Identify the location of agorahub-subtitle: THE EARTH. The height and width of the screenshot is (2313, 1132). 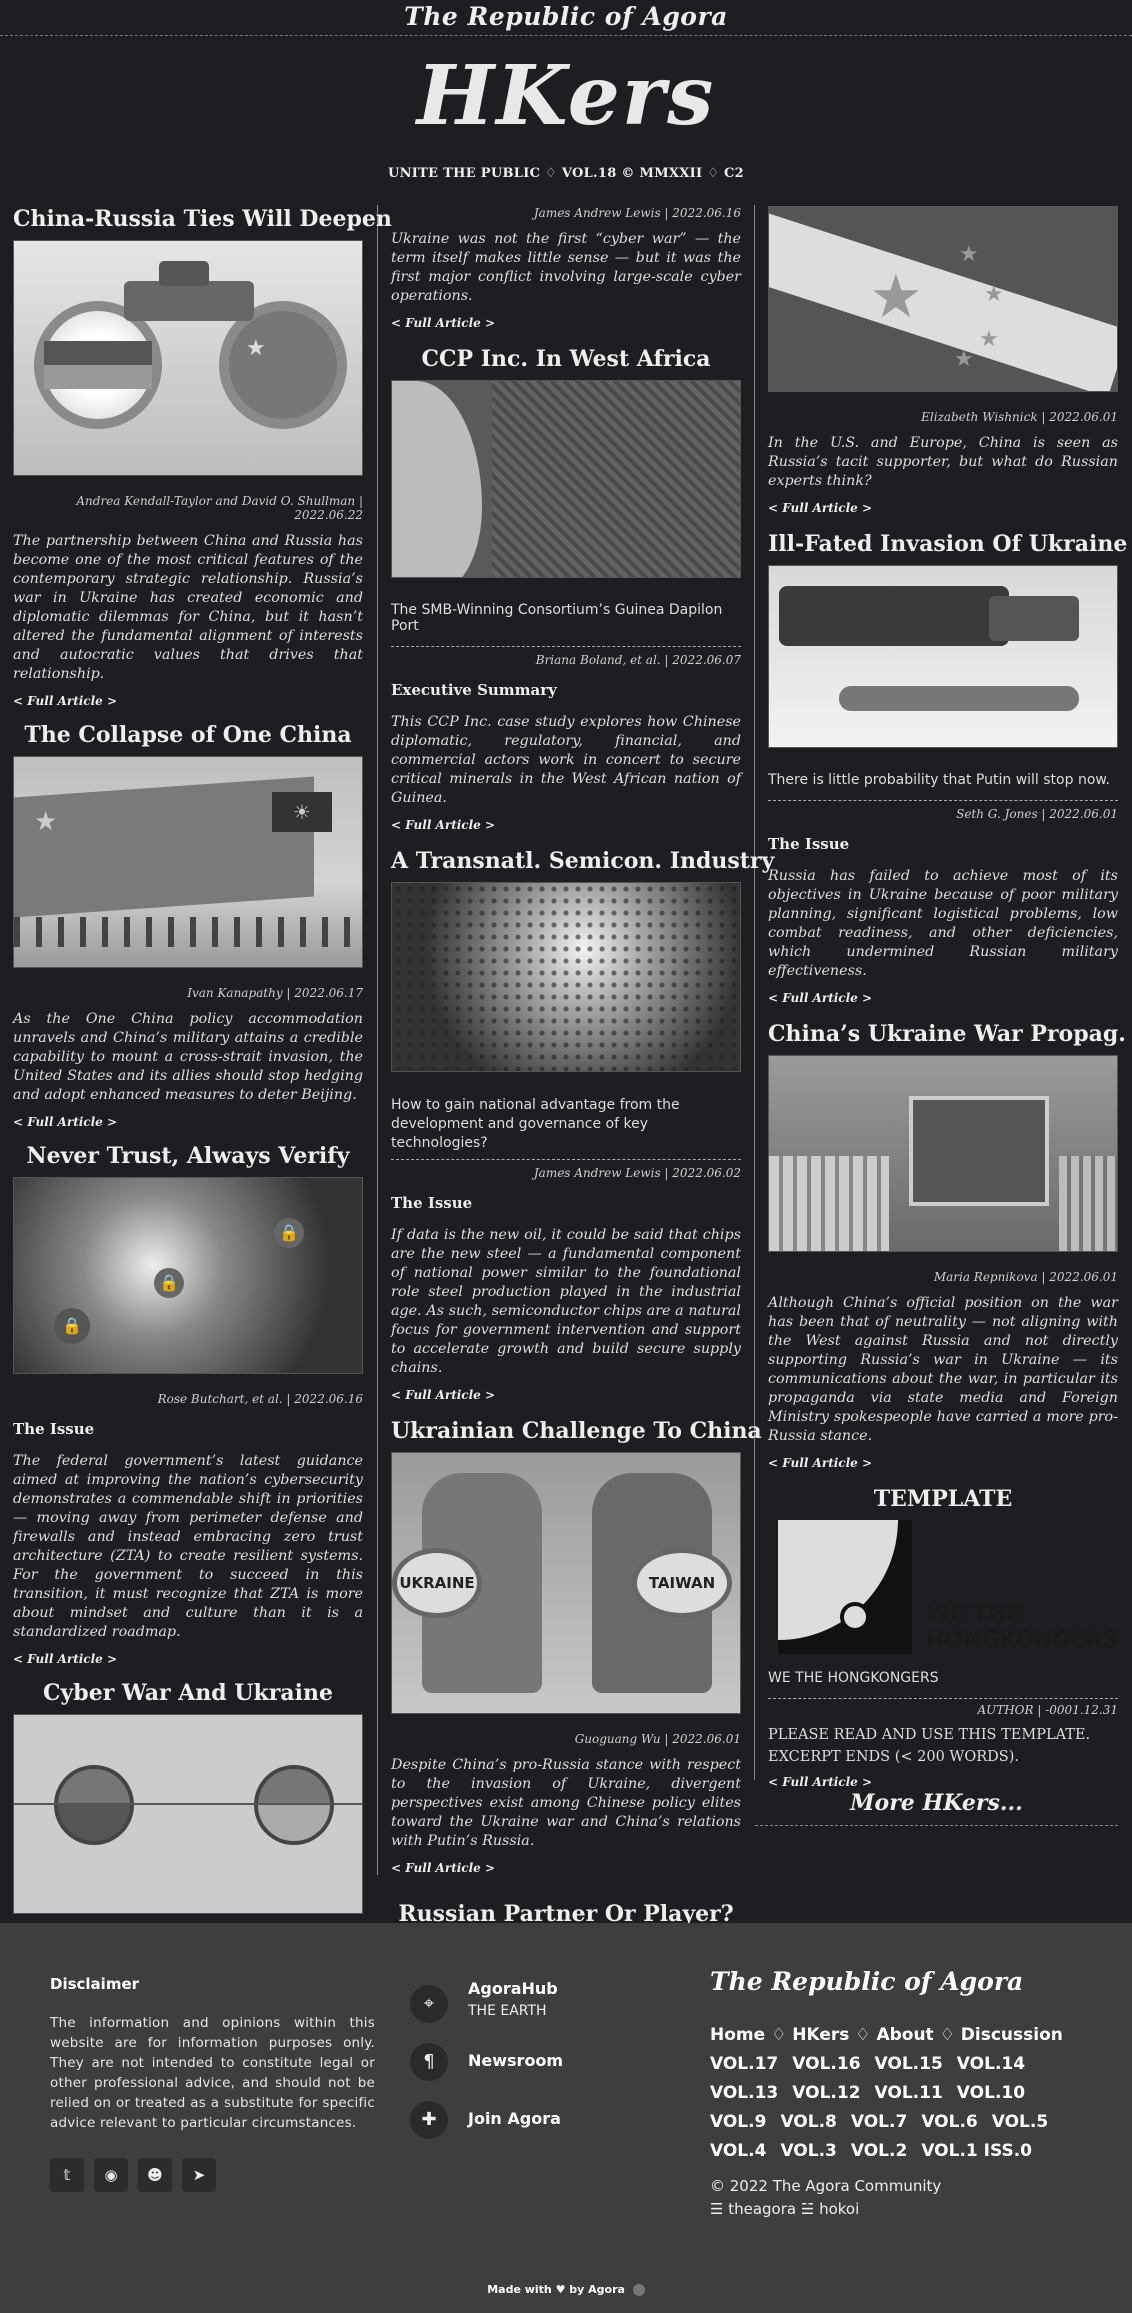
(507, 2011).